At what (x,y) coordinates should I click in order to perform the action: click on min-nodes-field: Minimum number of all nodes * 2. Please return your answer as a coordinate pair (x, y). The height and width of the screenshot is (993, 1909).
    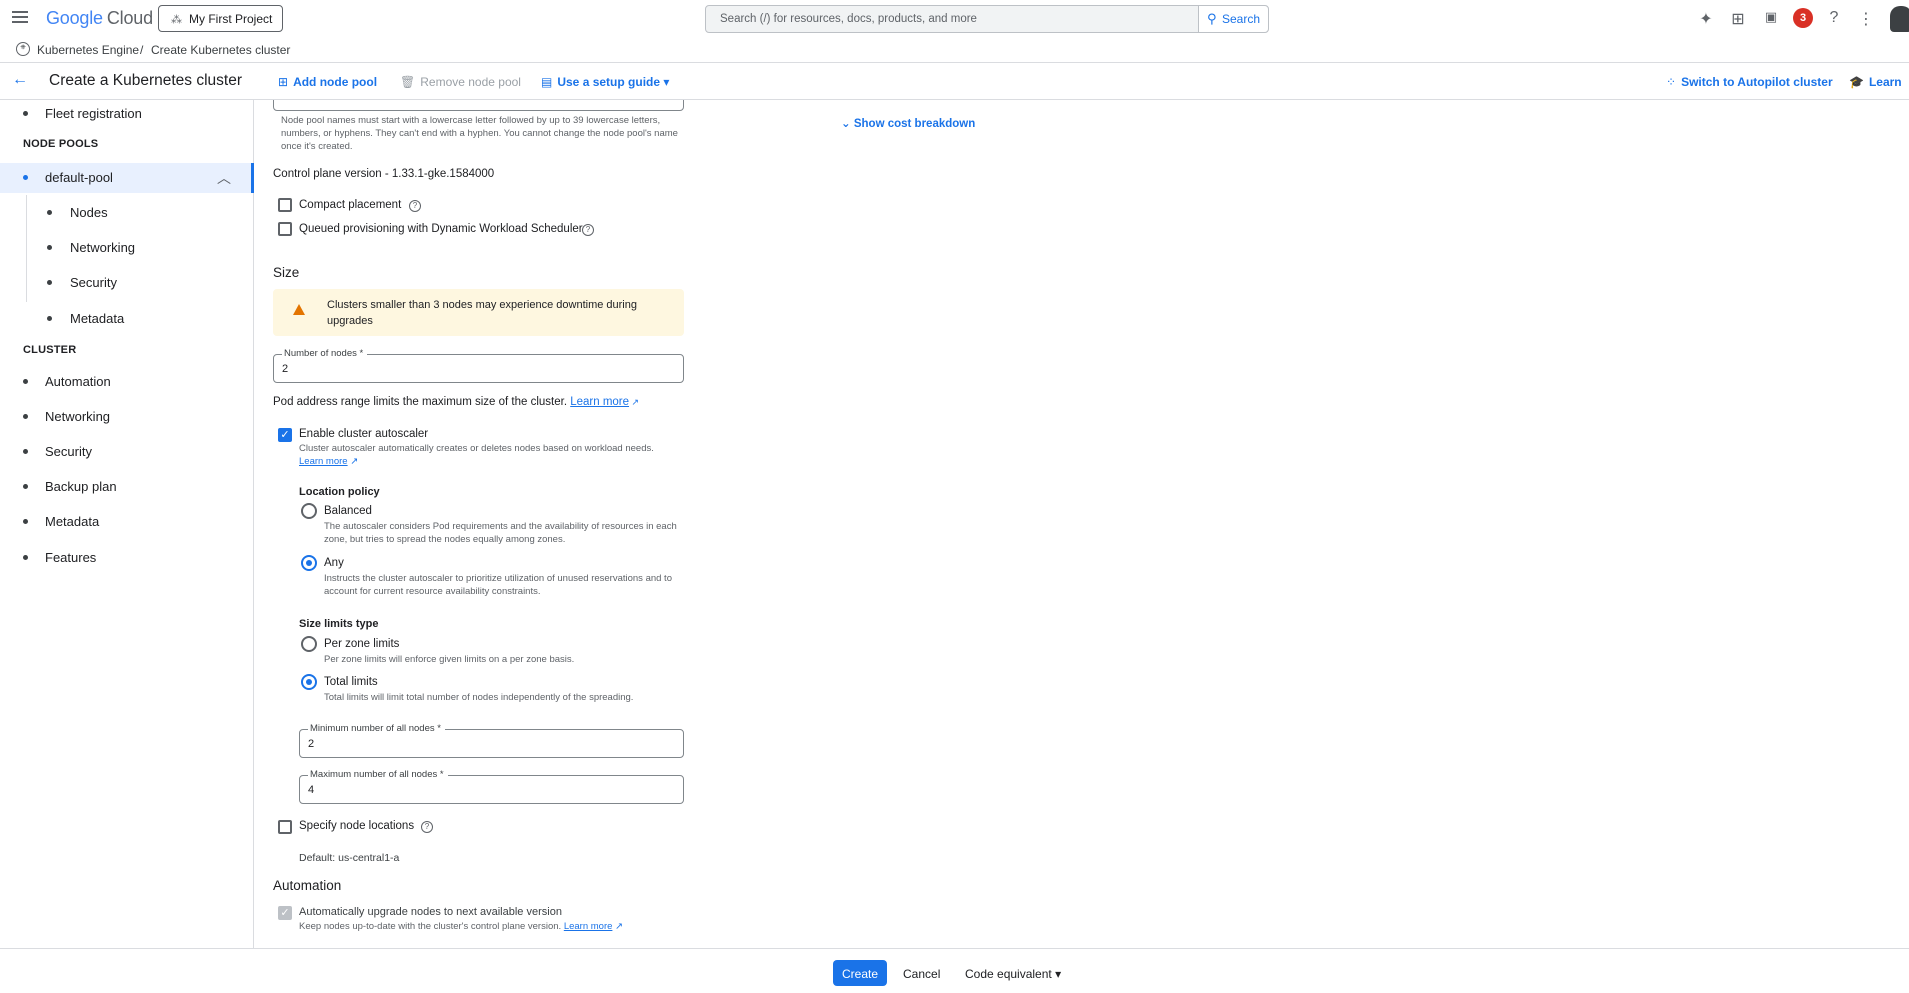
    Looking at the image, I should click on (491, 740).